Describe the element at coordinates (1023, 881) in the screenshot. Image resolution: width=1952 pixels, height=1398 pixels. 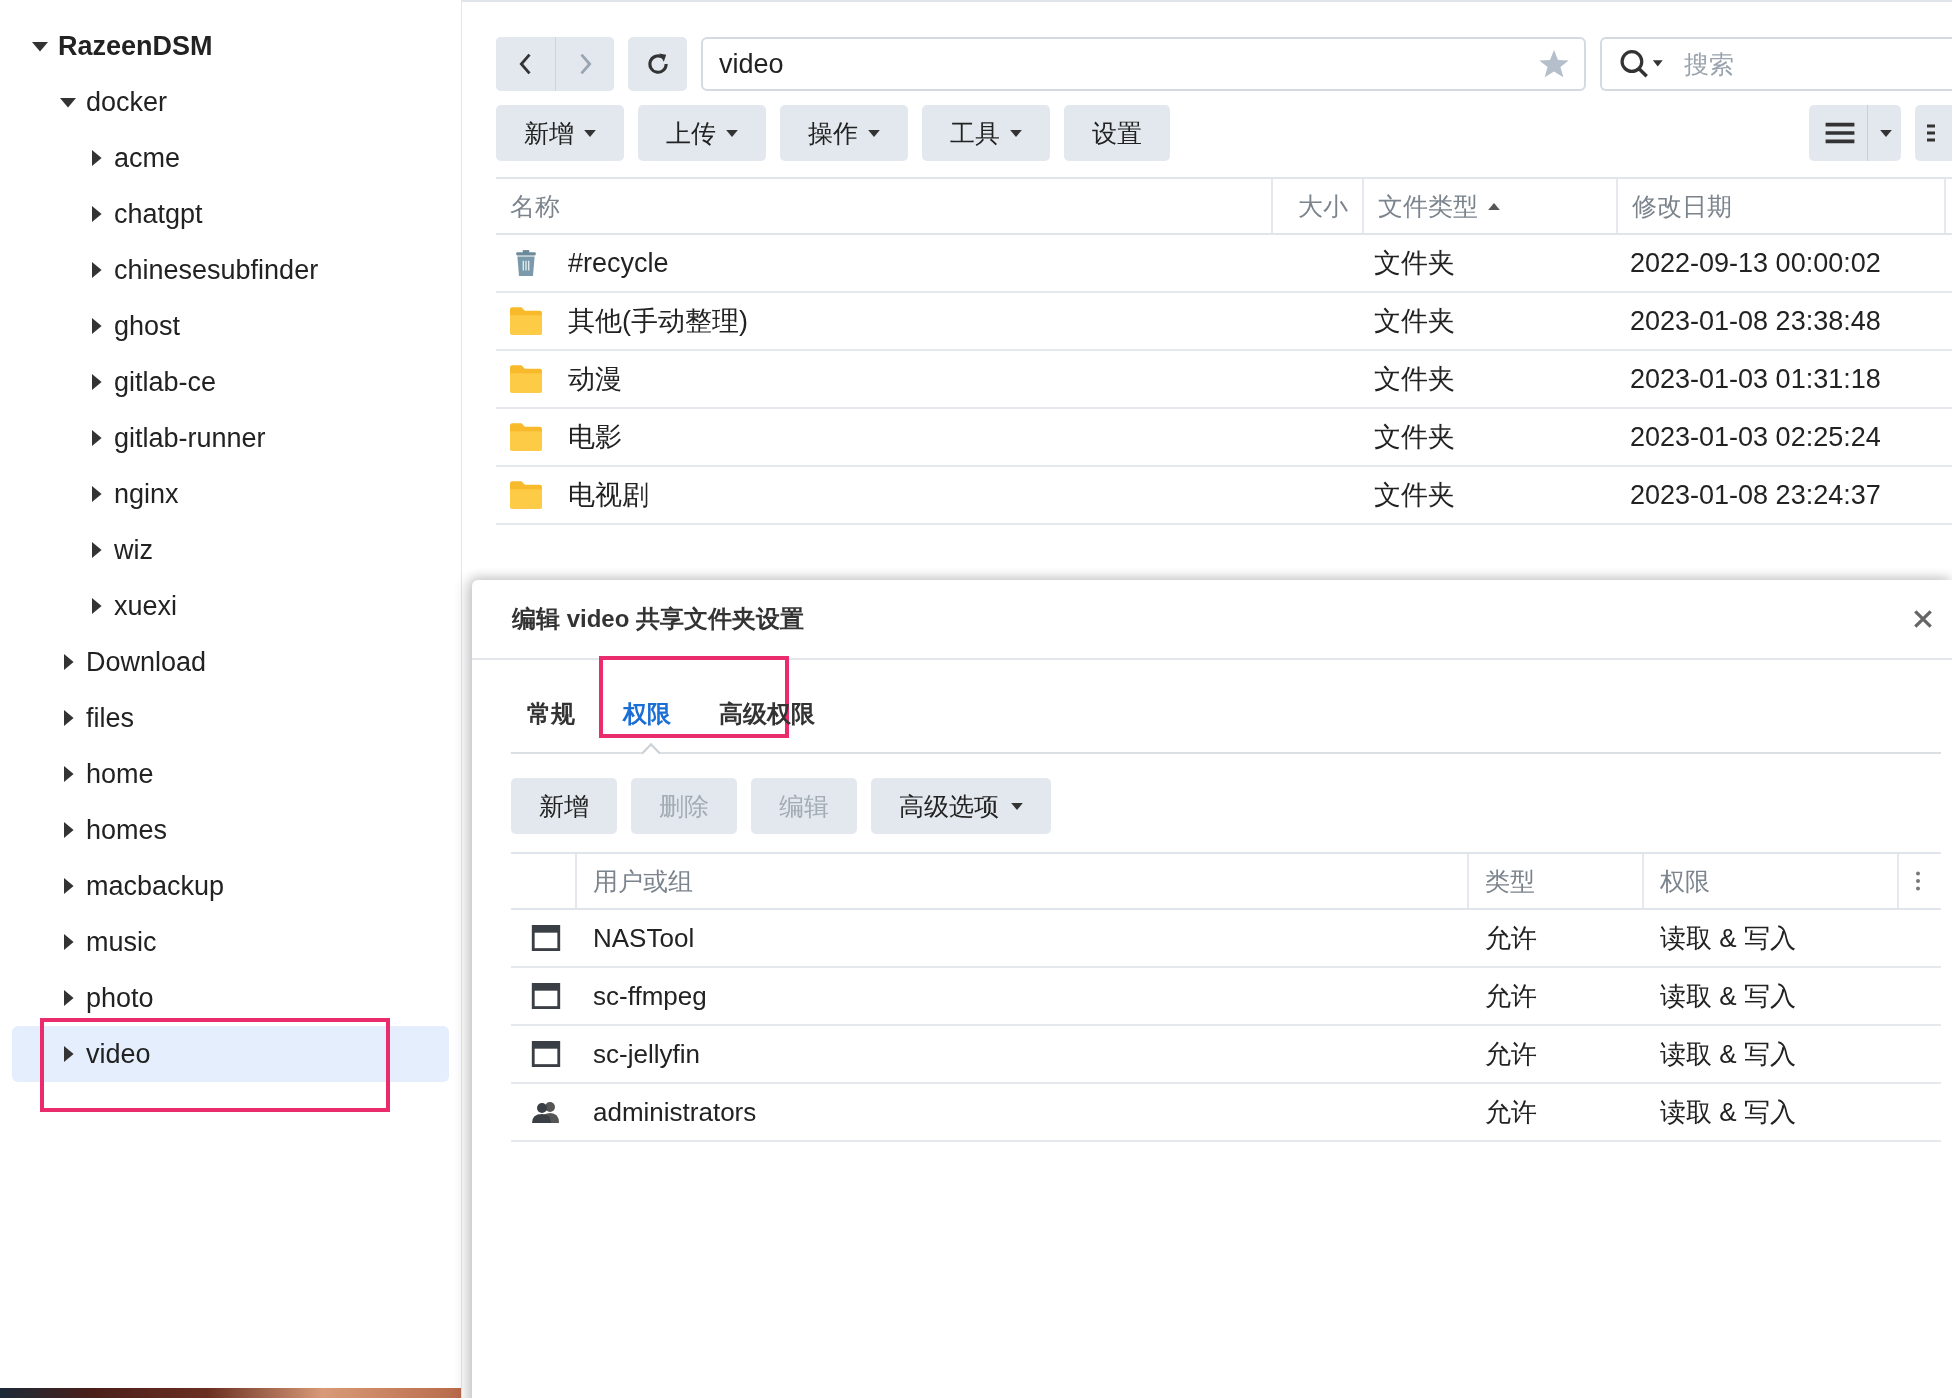
I see `column-header: 用户或组` at that location.